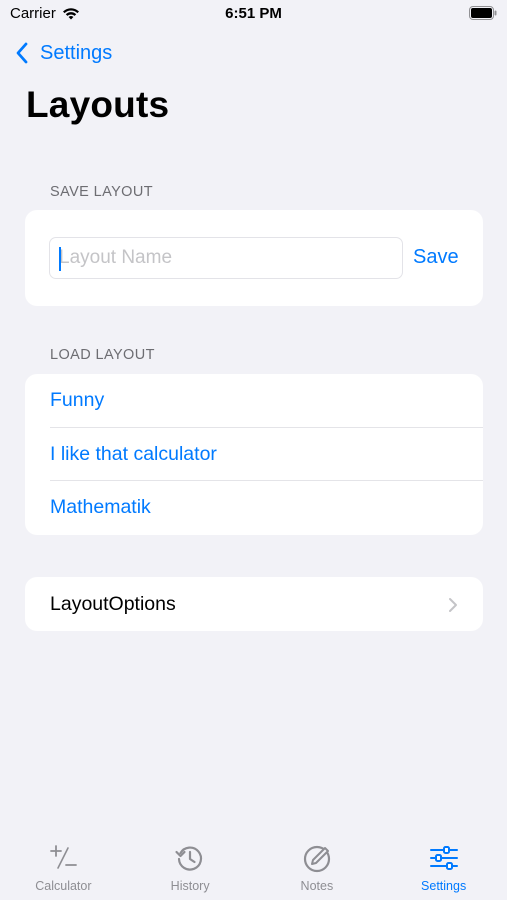  Describe the element at coordinates (22, 53) in the screenshot. I see `chevron-left-icon` at that location.